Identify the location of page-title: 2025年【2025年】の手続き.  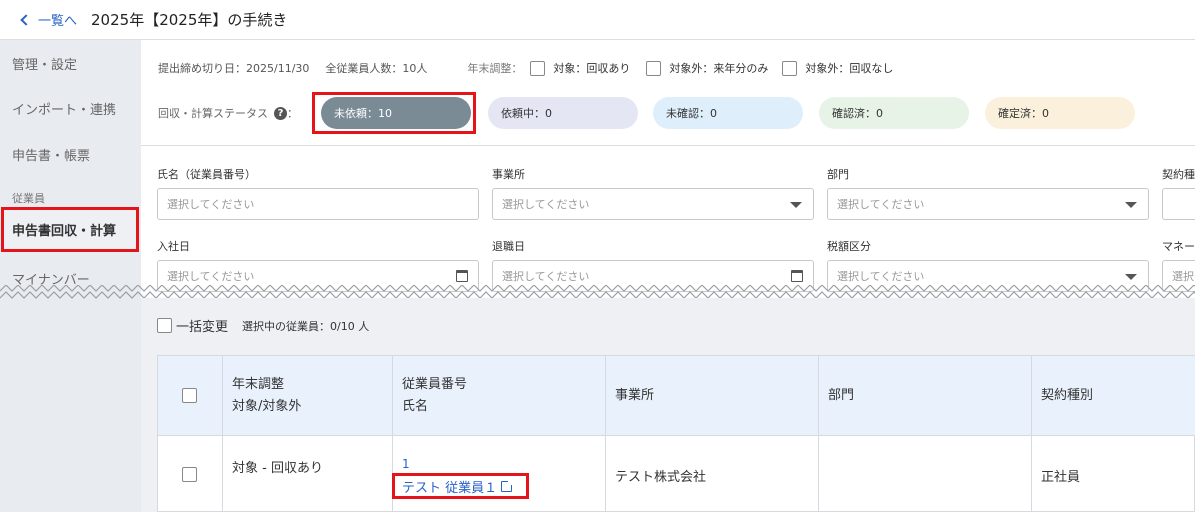
(189, 20).